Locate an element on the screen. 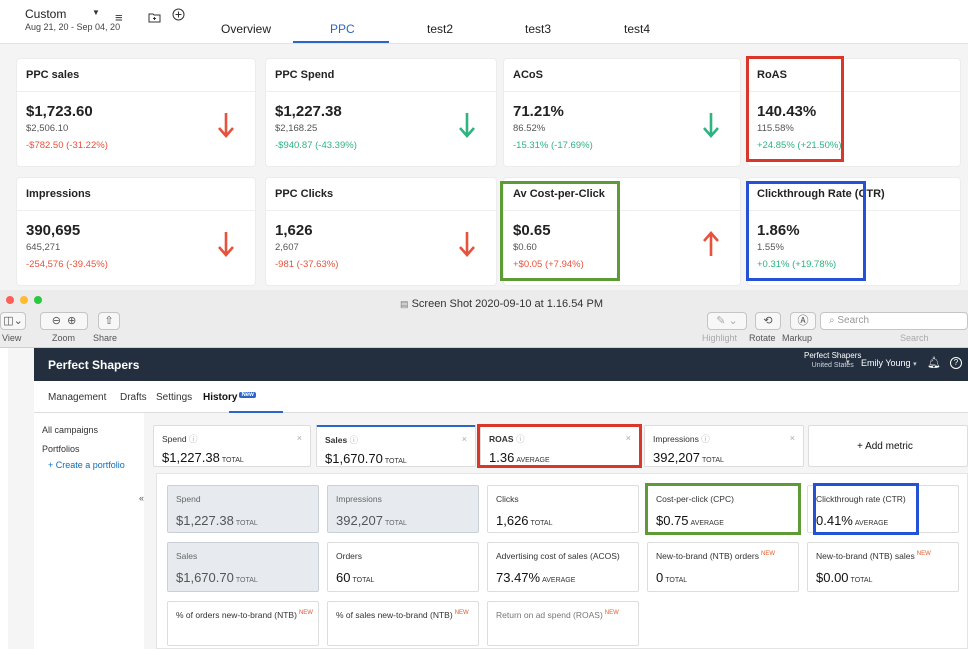 The height and width of the screenshot is (649, 968). search-label: Search is located at coordinates (914, 338).